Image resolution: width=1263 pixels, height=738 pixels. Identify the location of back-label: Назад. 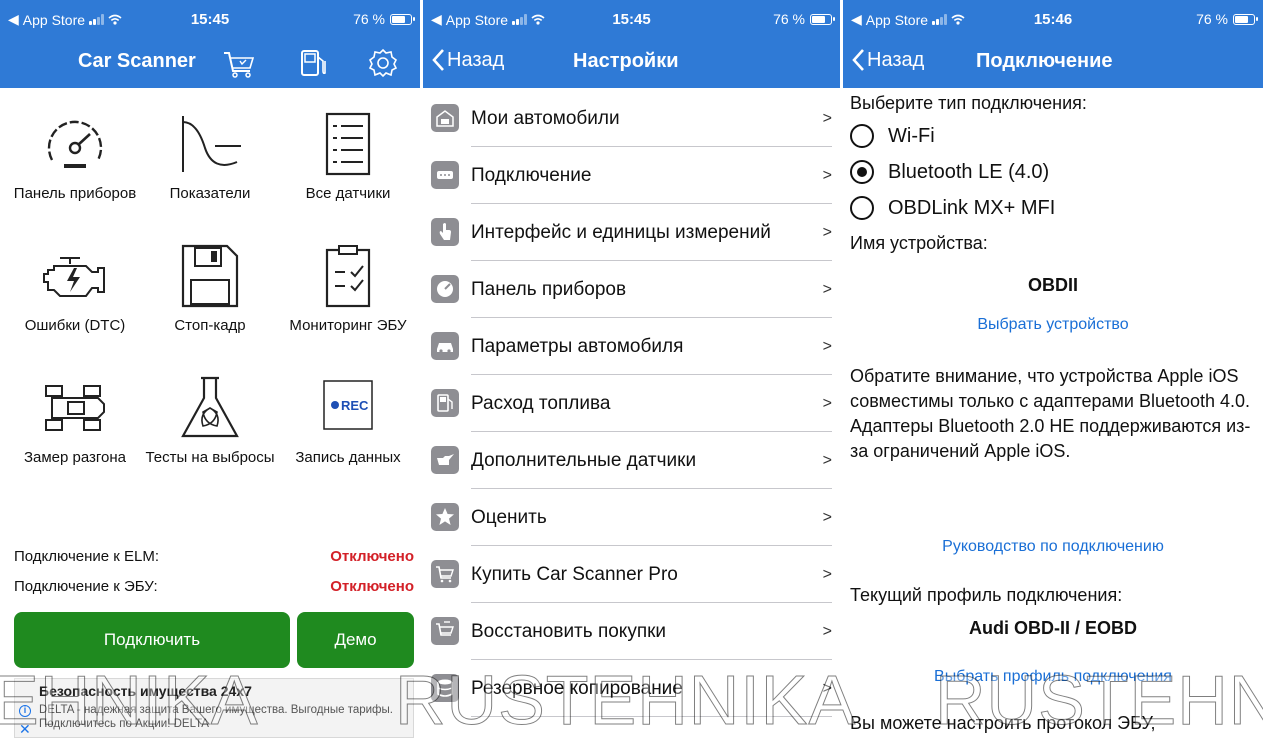
(896, 59).